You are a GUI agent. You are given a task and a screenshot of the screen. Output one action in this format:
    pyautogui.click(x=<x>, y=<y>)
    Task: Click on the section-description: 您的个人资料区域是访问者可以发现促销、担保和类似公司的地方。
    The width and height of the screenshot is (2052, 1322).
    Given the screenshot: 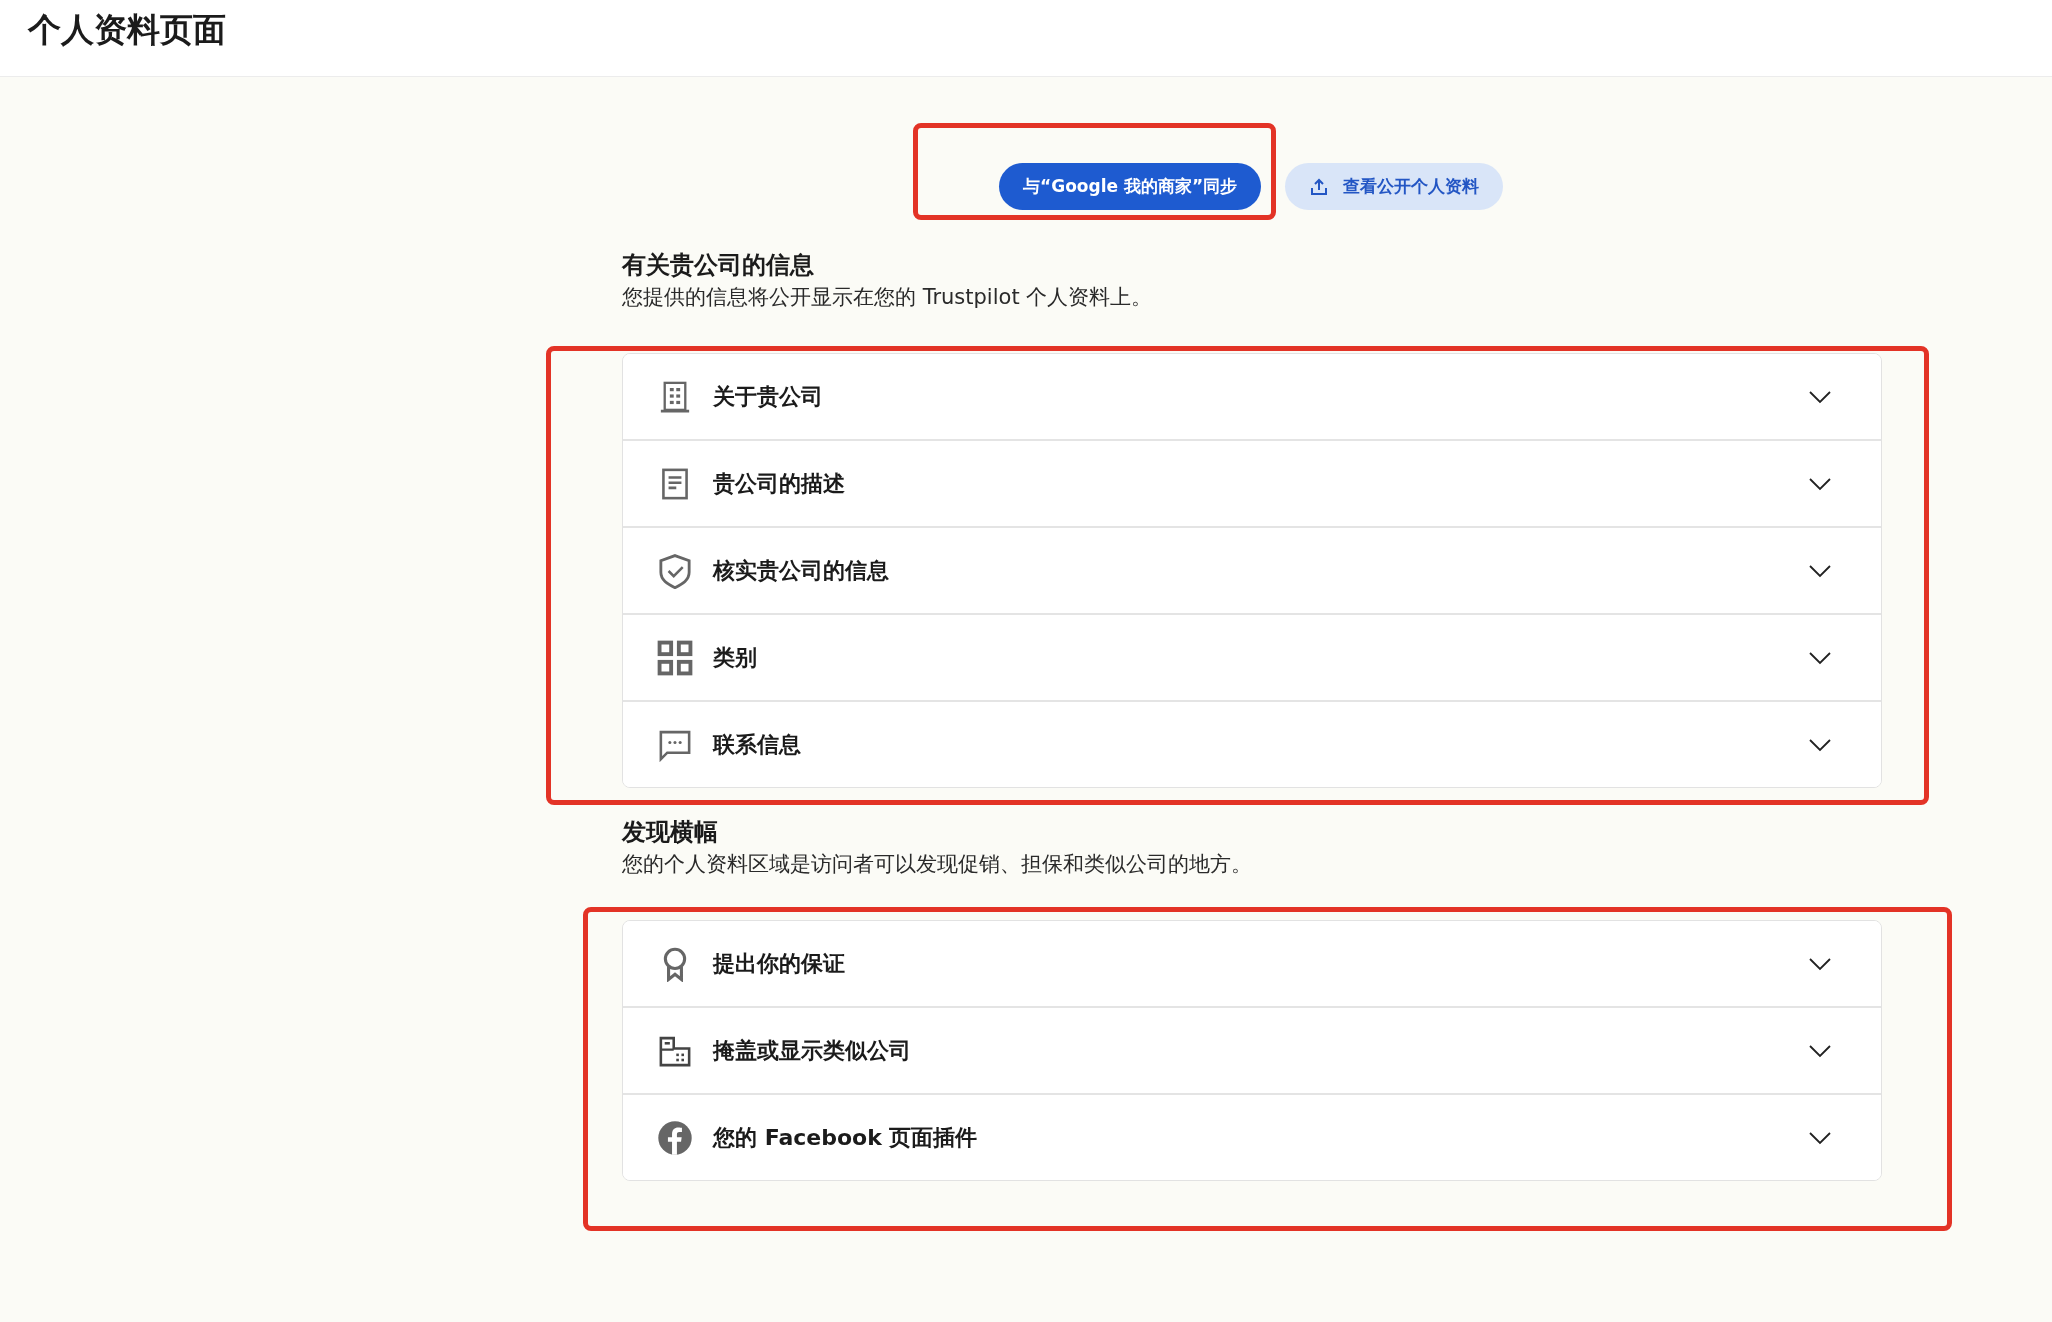 What is the action you would take?
    pyautogui.click(x=937, y=864)
    